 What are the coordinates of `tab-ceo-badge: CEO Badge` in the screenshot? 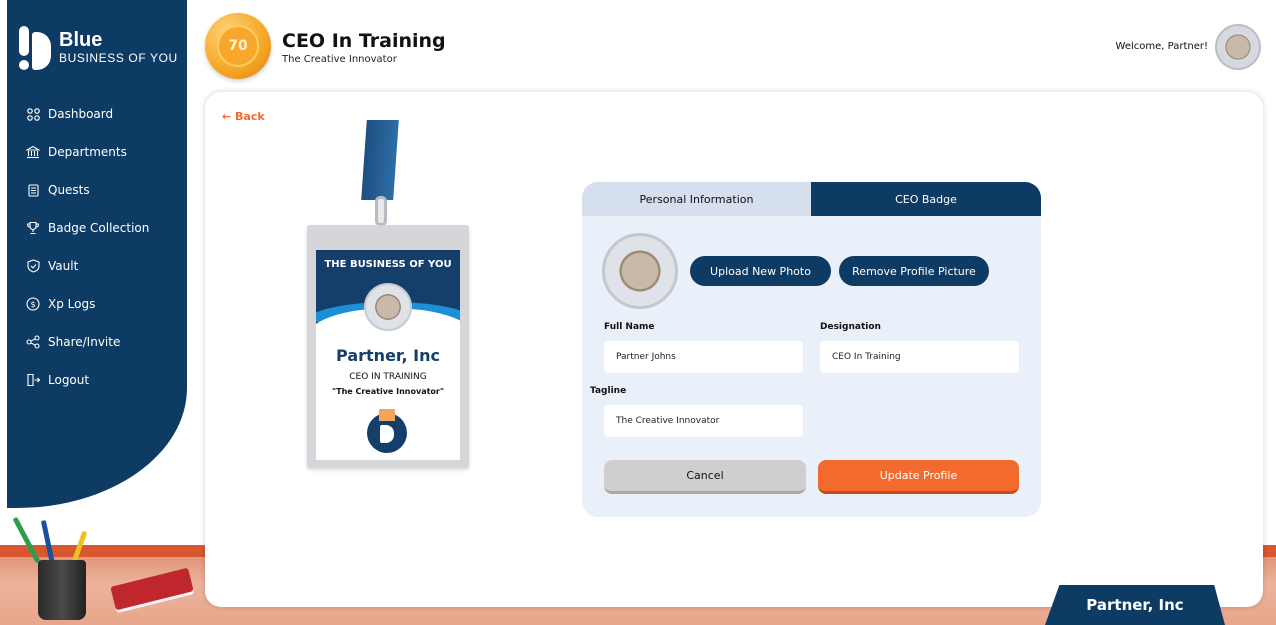 It's located at (926, 199).